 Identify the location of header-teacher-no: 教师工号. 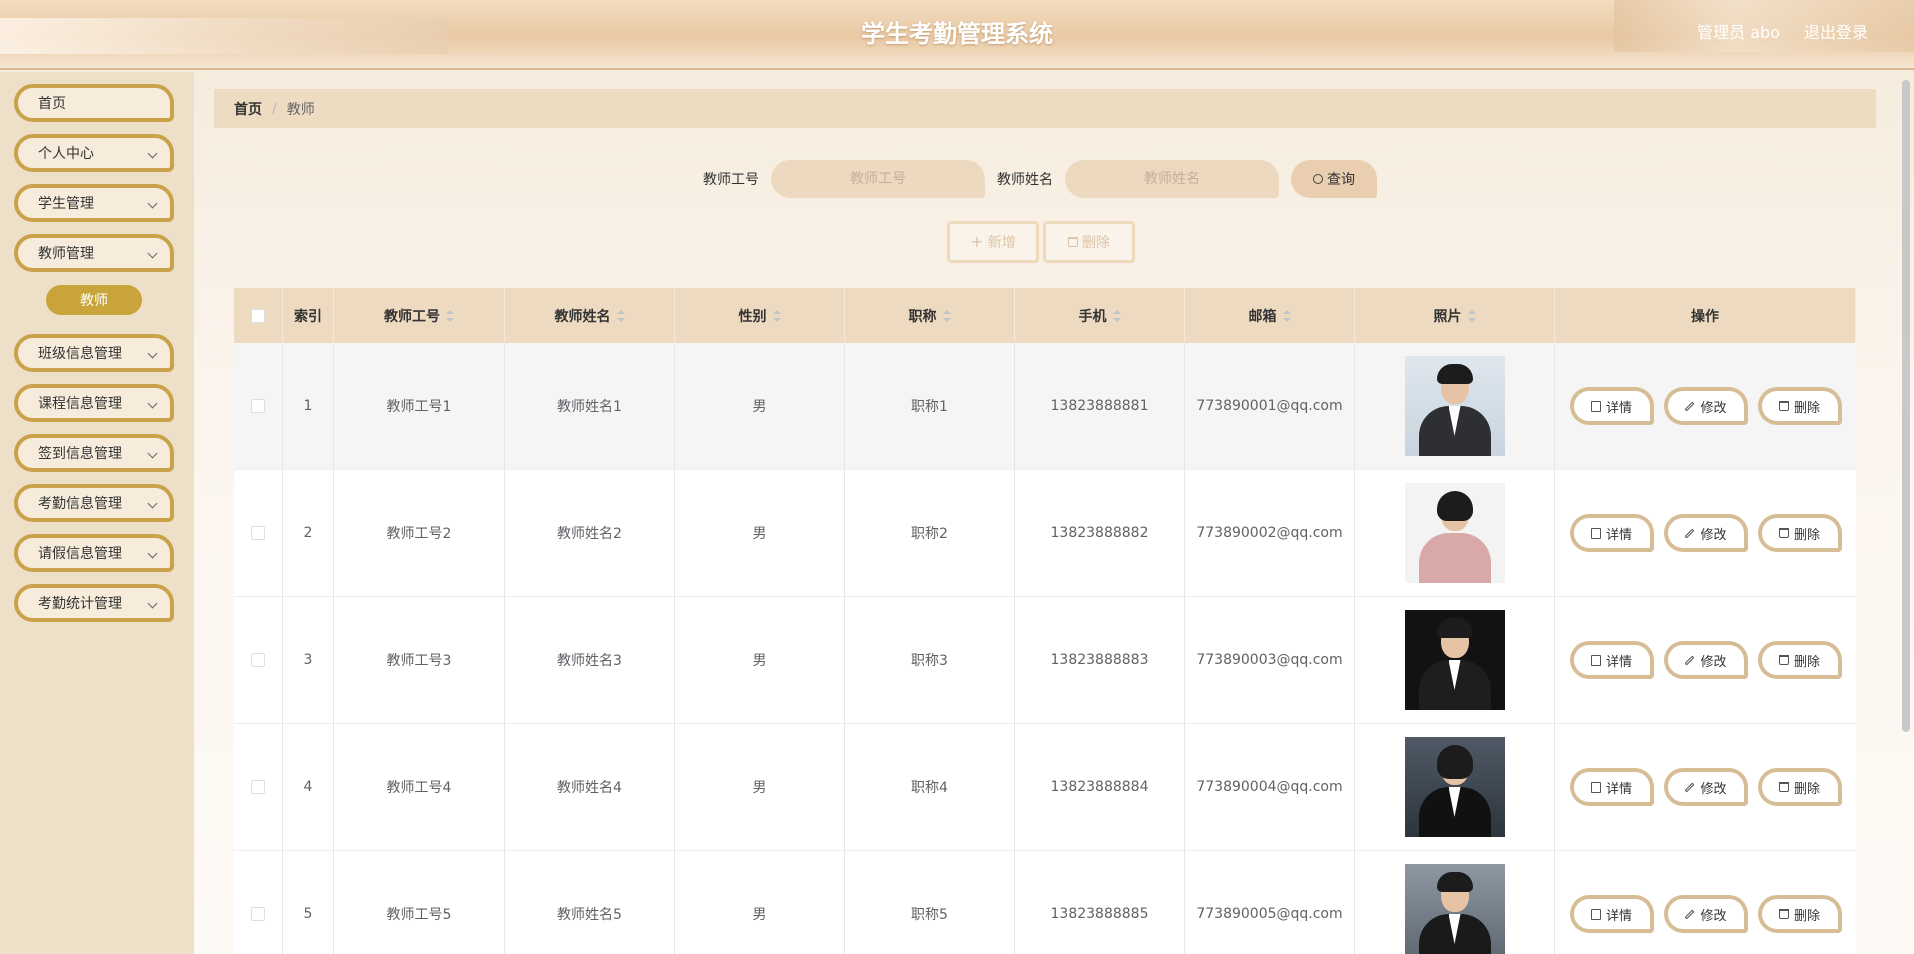
(419, 315).